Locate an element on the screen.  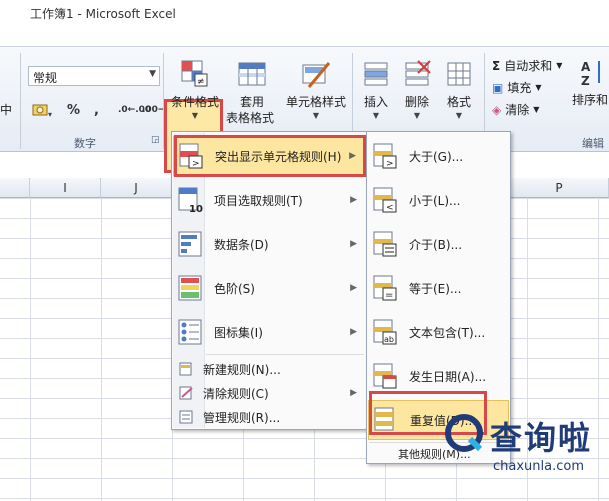
ribbon-separator is located at coordinates (20, 101).